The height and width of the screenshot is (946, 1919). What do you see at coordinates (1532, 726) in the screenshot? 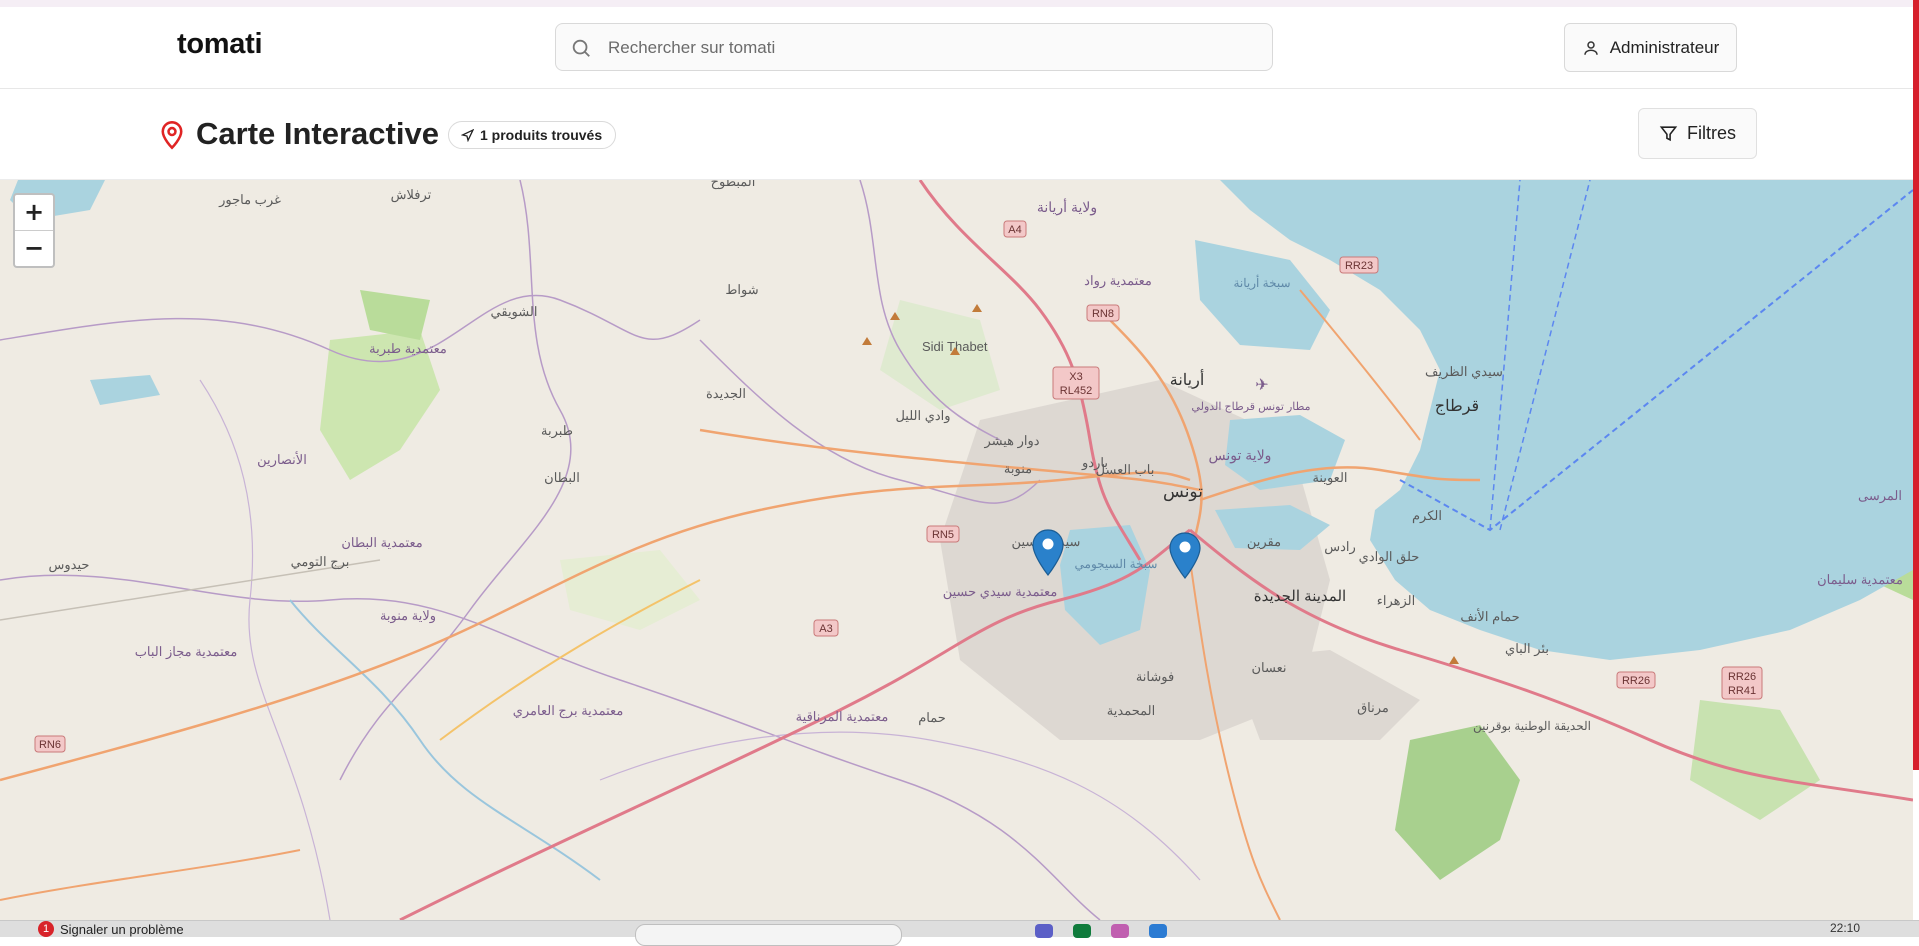
I see `map-label: الحديقة الوطنية بوقرنين` at bounding box center [1532, 726].